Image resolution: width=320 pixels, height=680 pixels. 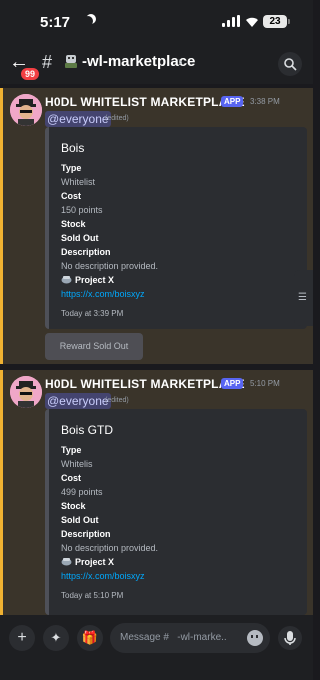 I want to click on status-time: 5:17, so click(x=55, y=22).